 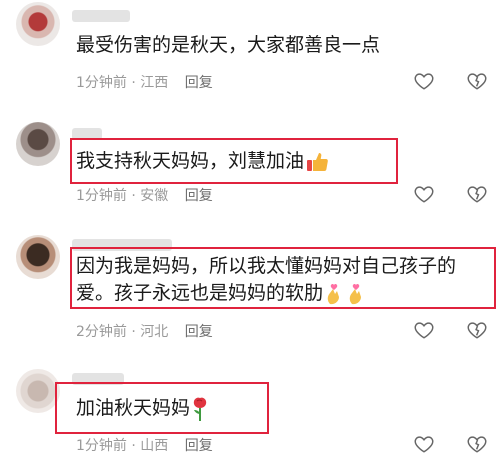 I want to click on comment-meta: 2分钟前 · 河北 回复, so click(x=144, y=331).